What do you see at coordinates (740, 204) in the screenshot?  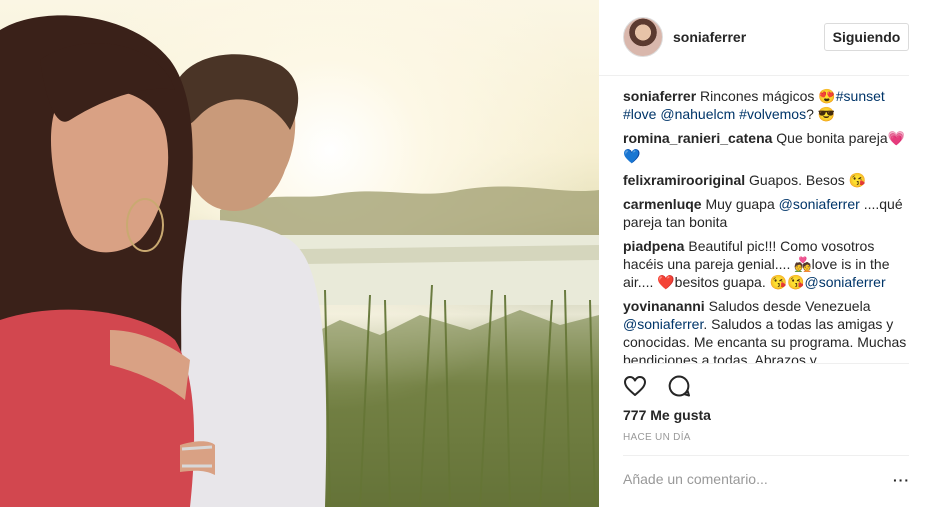 I see `comment-text: Muy guapa` at bounding box center [740, 204].